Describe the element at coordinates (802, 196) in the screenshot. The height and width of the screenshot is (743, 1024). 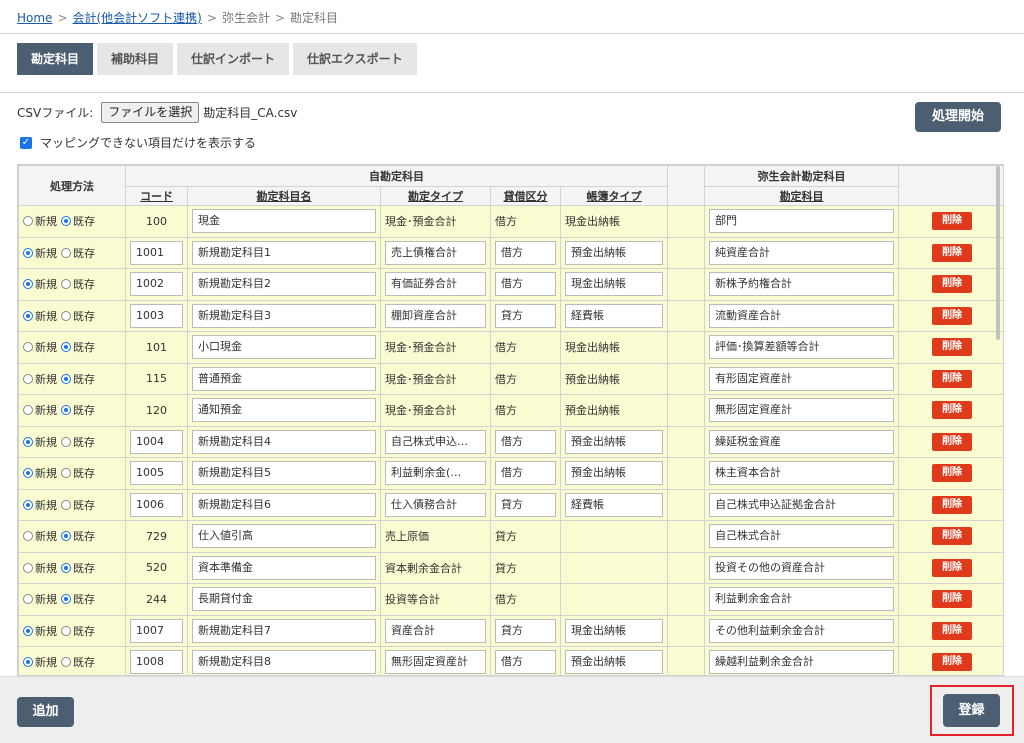
I see `header-target: 勘定科目` at that location.